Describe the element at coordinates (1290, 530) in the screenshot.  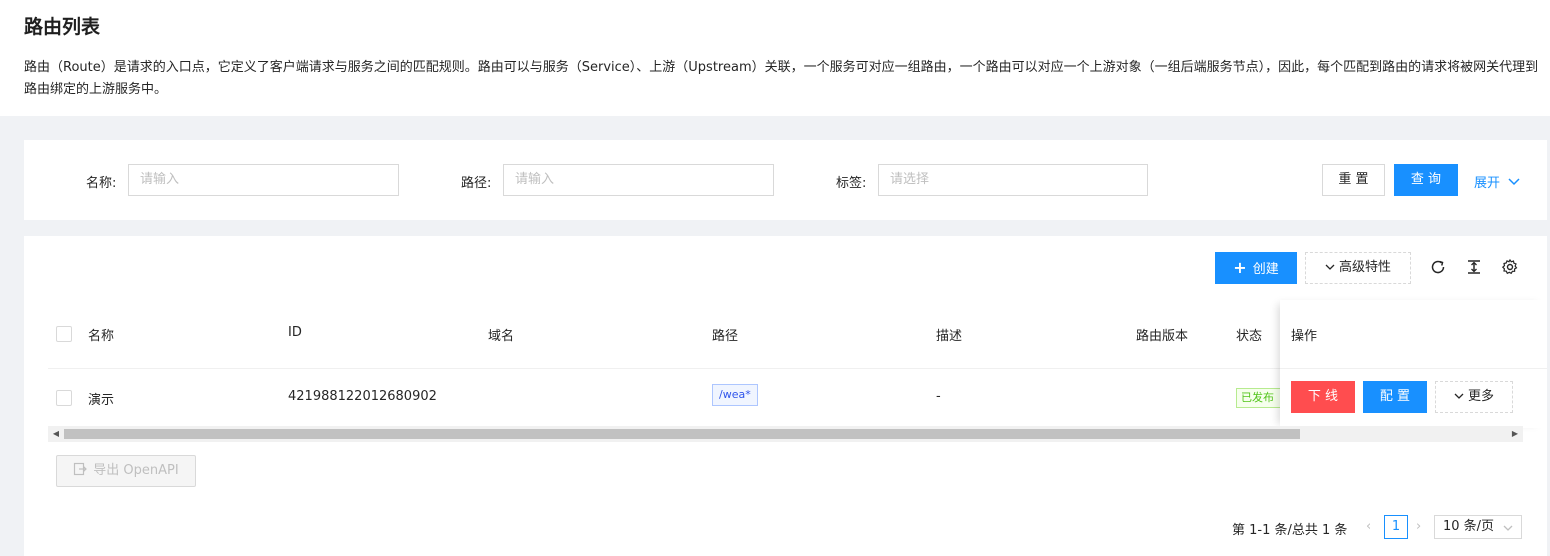
I see `pagination-summary: 第 1-1 条/总共 1 条` at that location.